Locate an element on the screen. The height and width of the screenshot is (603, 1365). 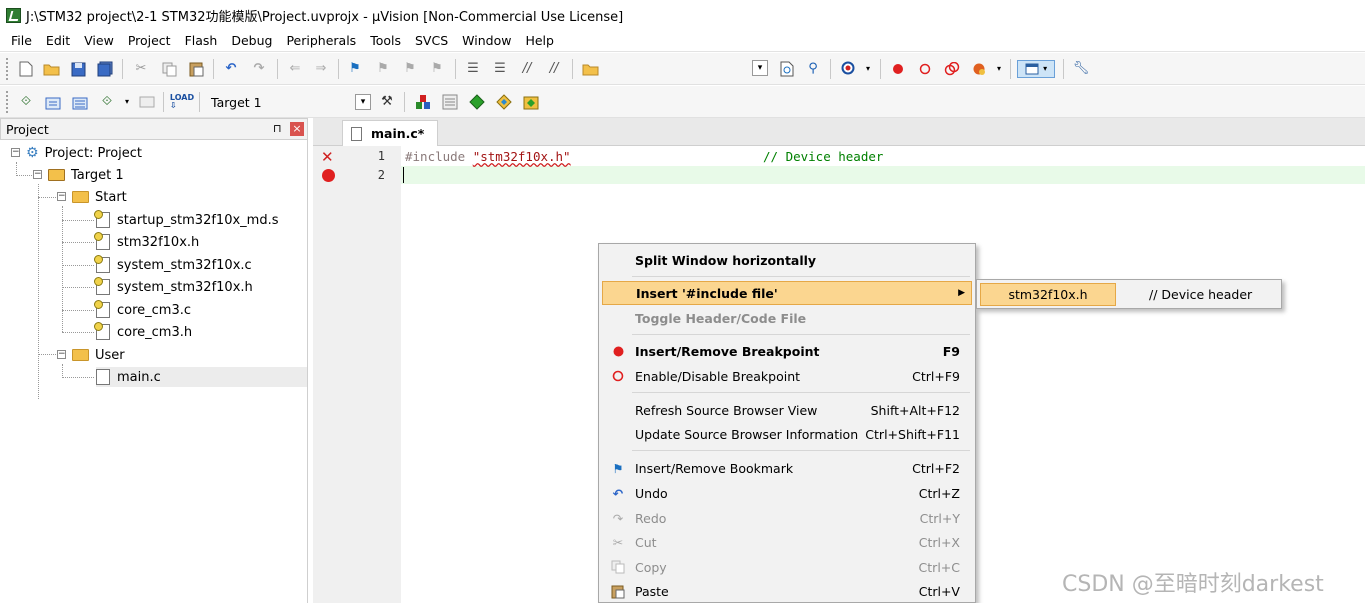
configure-wrench-icon: 🔧︎ is located at coordinates (1081, 69).